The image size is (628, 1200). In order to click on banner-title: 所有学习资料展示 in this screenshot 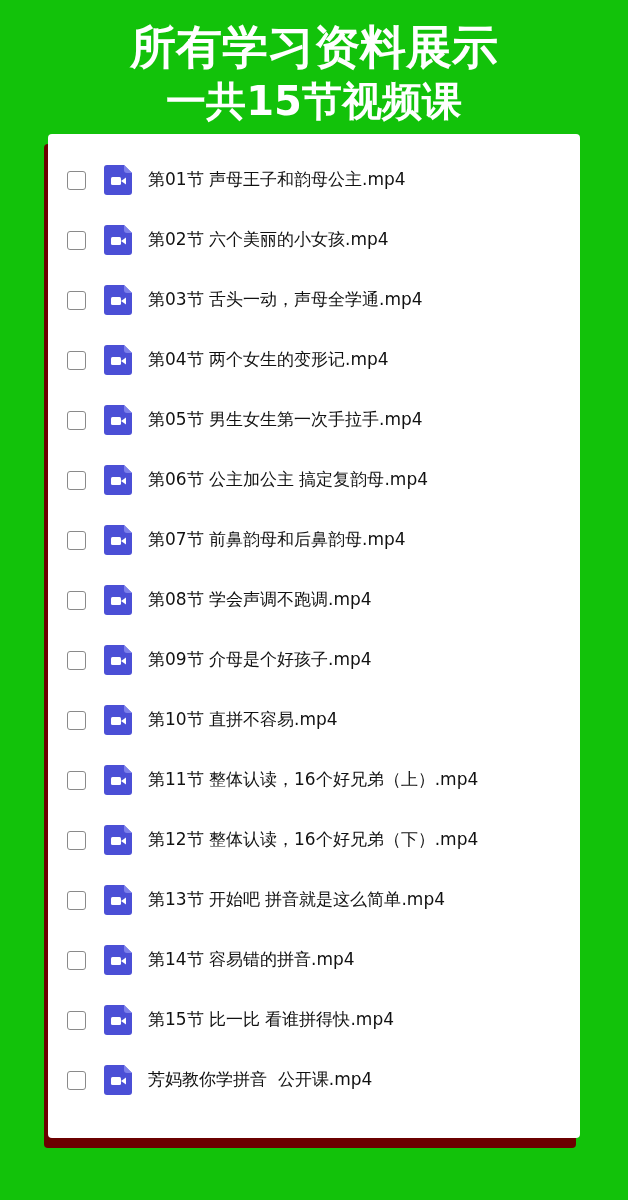, I will do `click(314, 47)`.